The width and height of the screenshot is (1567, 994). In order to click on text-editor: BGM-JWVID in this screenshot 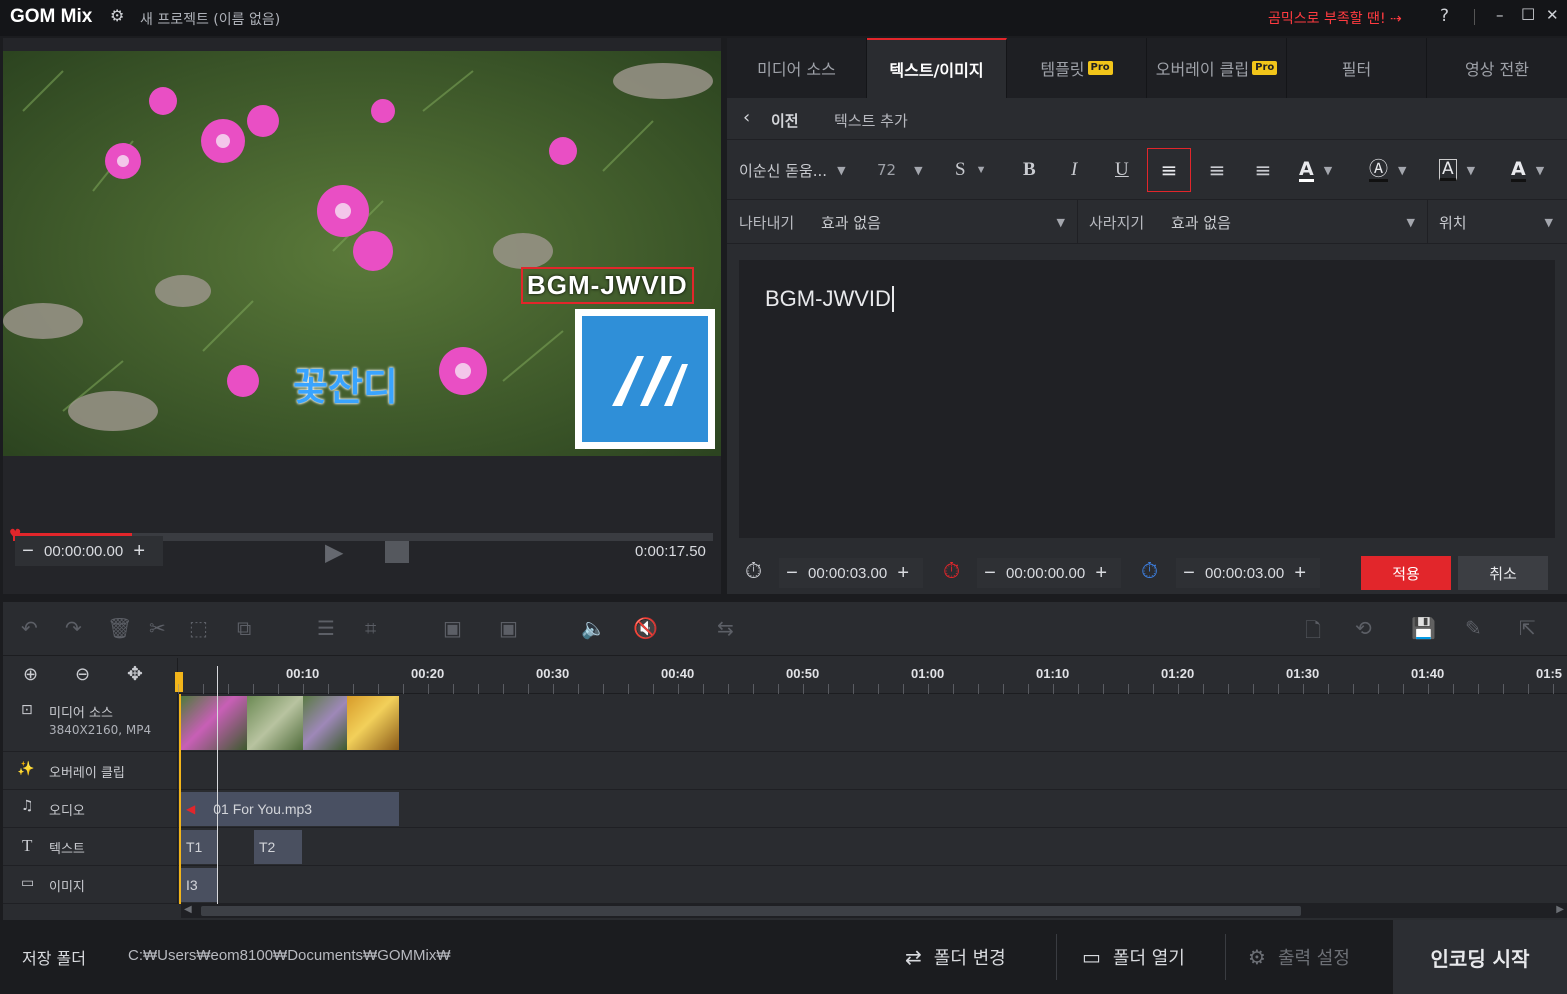, I will do `click(1147, 399)`.